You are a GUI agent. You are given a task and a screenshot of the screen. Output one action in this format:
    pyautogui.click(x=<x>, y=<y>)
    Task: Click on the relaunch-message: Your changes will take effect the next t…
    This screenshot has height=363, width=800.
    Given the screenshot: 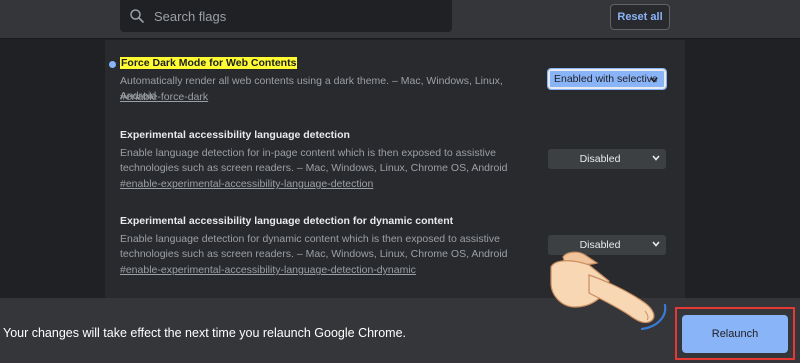 What is the action you would take?
    pyautogui.click(x=205, y=333)
    